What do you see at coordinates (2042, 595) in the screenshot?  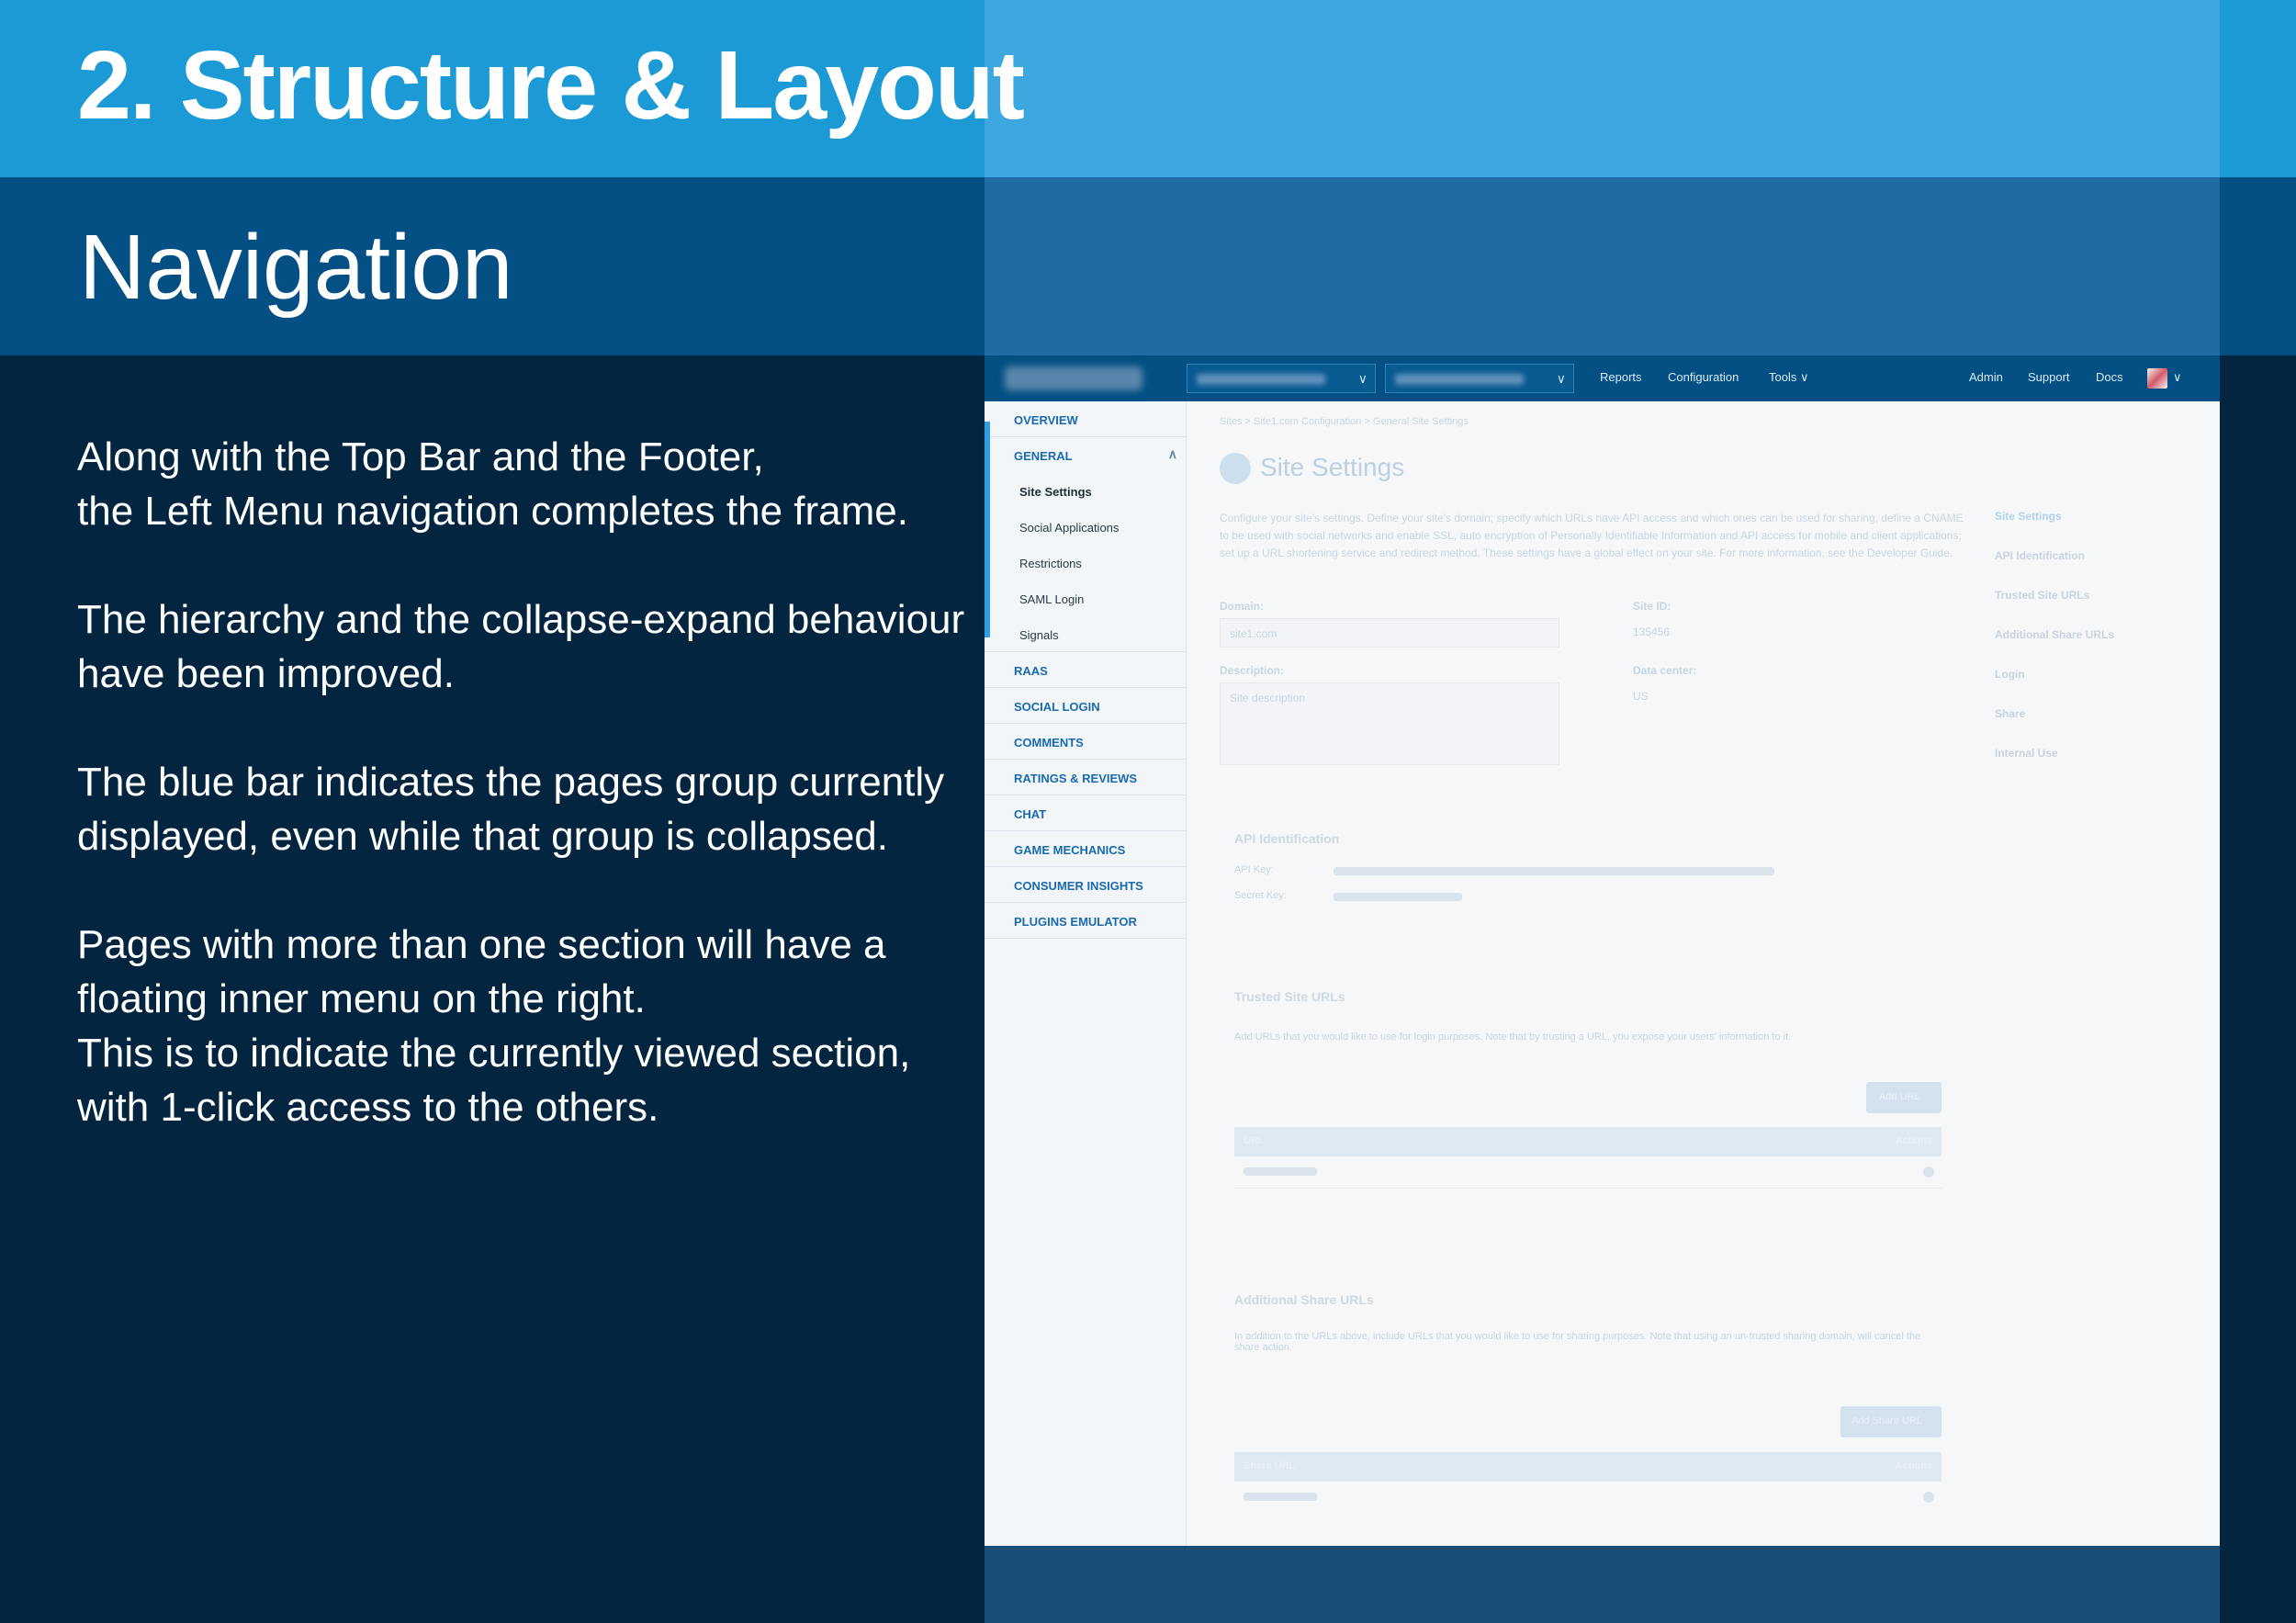 I see `inner-menu-trusted-site-urls: Trusted Site URLs` at bounding box center [2042, 595].